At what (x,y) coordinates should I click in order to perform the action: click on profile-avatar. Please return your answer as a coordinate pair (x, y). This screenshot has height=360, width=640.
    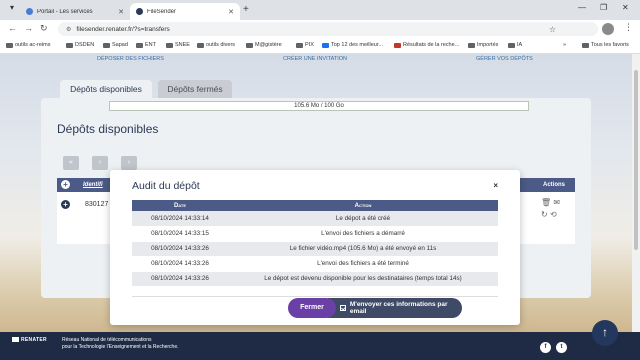
    Looking at the image, I should click on (608, 29).